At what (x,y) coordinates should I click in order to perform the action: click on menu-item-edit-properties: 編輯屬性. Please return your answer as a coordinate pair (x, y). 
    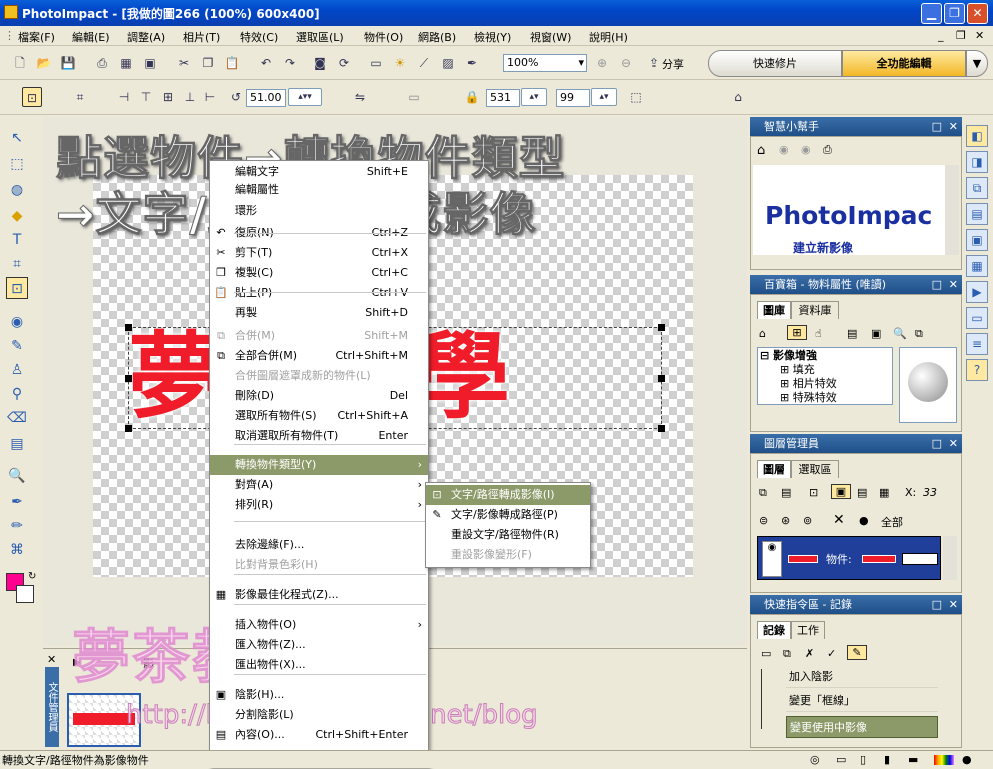
    Looking at the image, I should click on (319, 190).